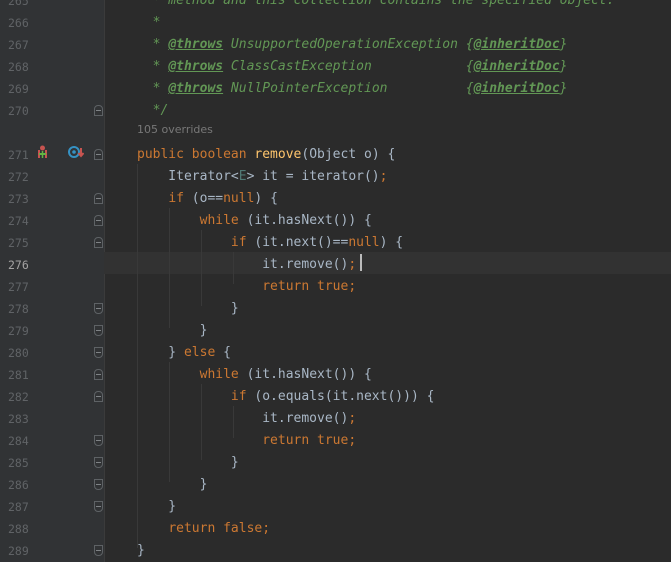 This screenshot has height=562, width=671. Describe the element at coordinates (21, 375) in the screenshot. I see `line-number: 281` at that location.